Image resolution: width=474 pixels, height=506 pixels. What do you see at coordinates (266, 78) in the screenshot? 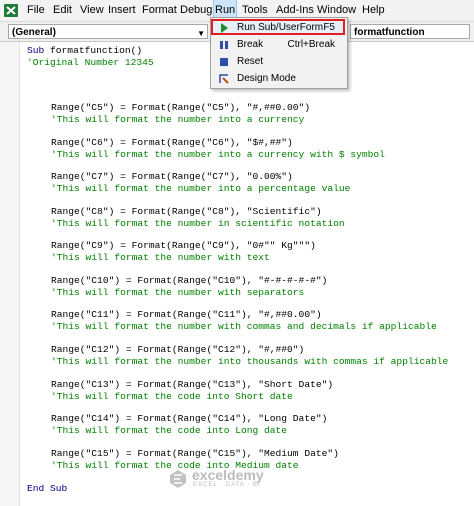
I see `design-mode-label: Design Mode` at bounding box center [266, 78].